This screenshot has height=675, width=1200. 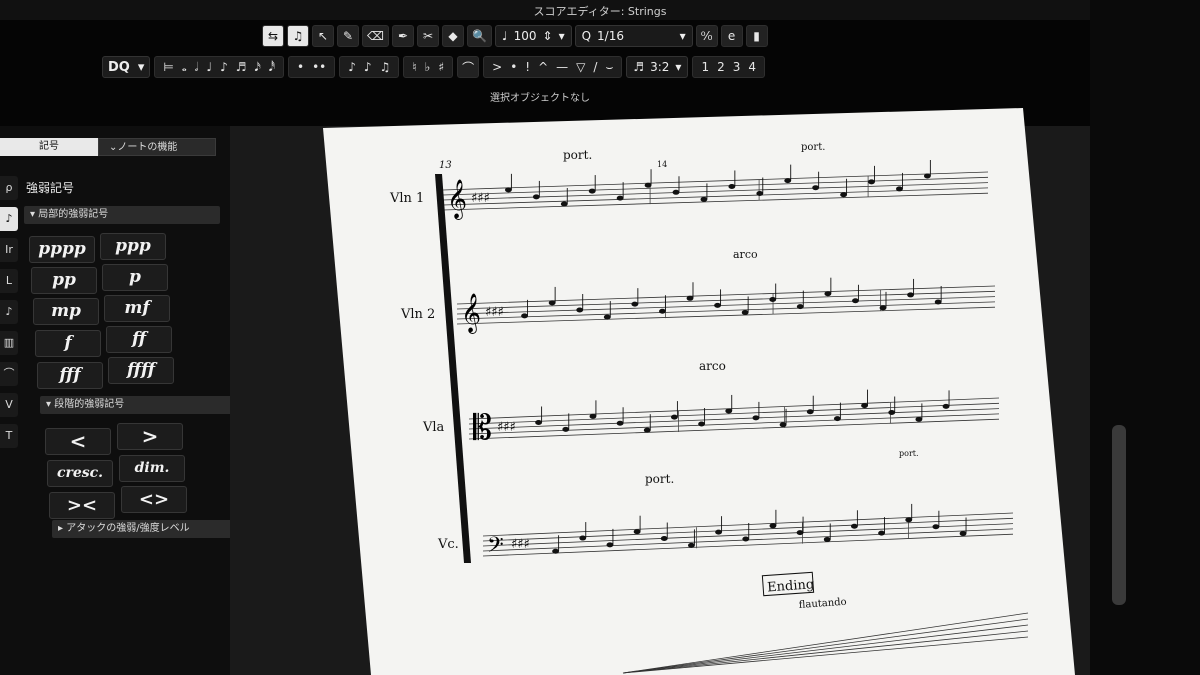 I want to click on marcato-icon: ^, so click(x=543, y=67).